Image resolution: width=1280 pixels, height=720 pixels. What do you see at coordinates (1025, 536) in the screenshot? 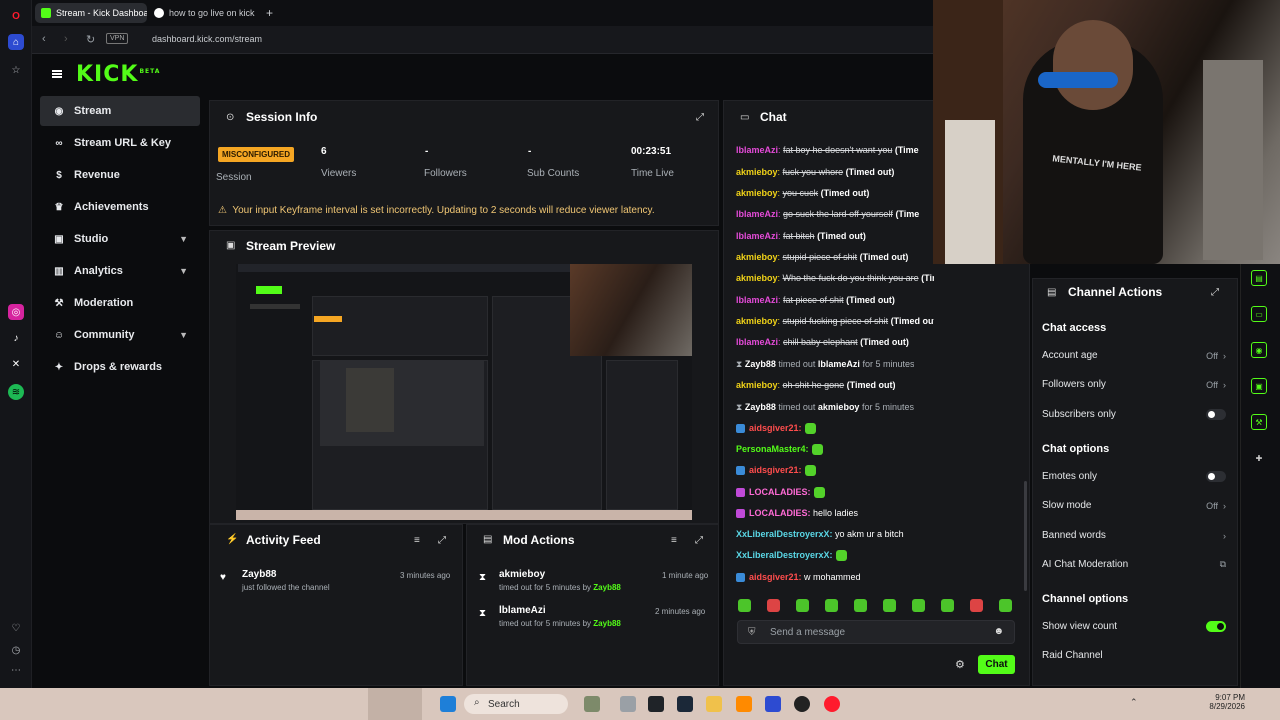
I see `chat-scrollbar` at bounding box center [1025, 536].